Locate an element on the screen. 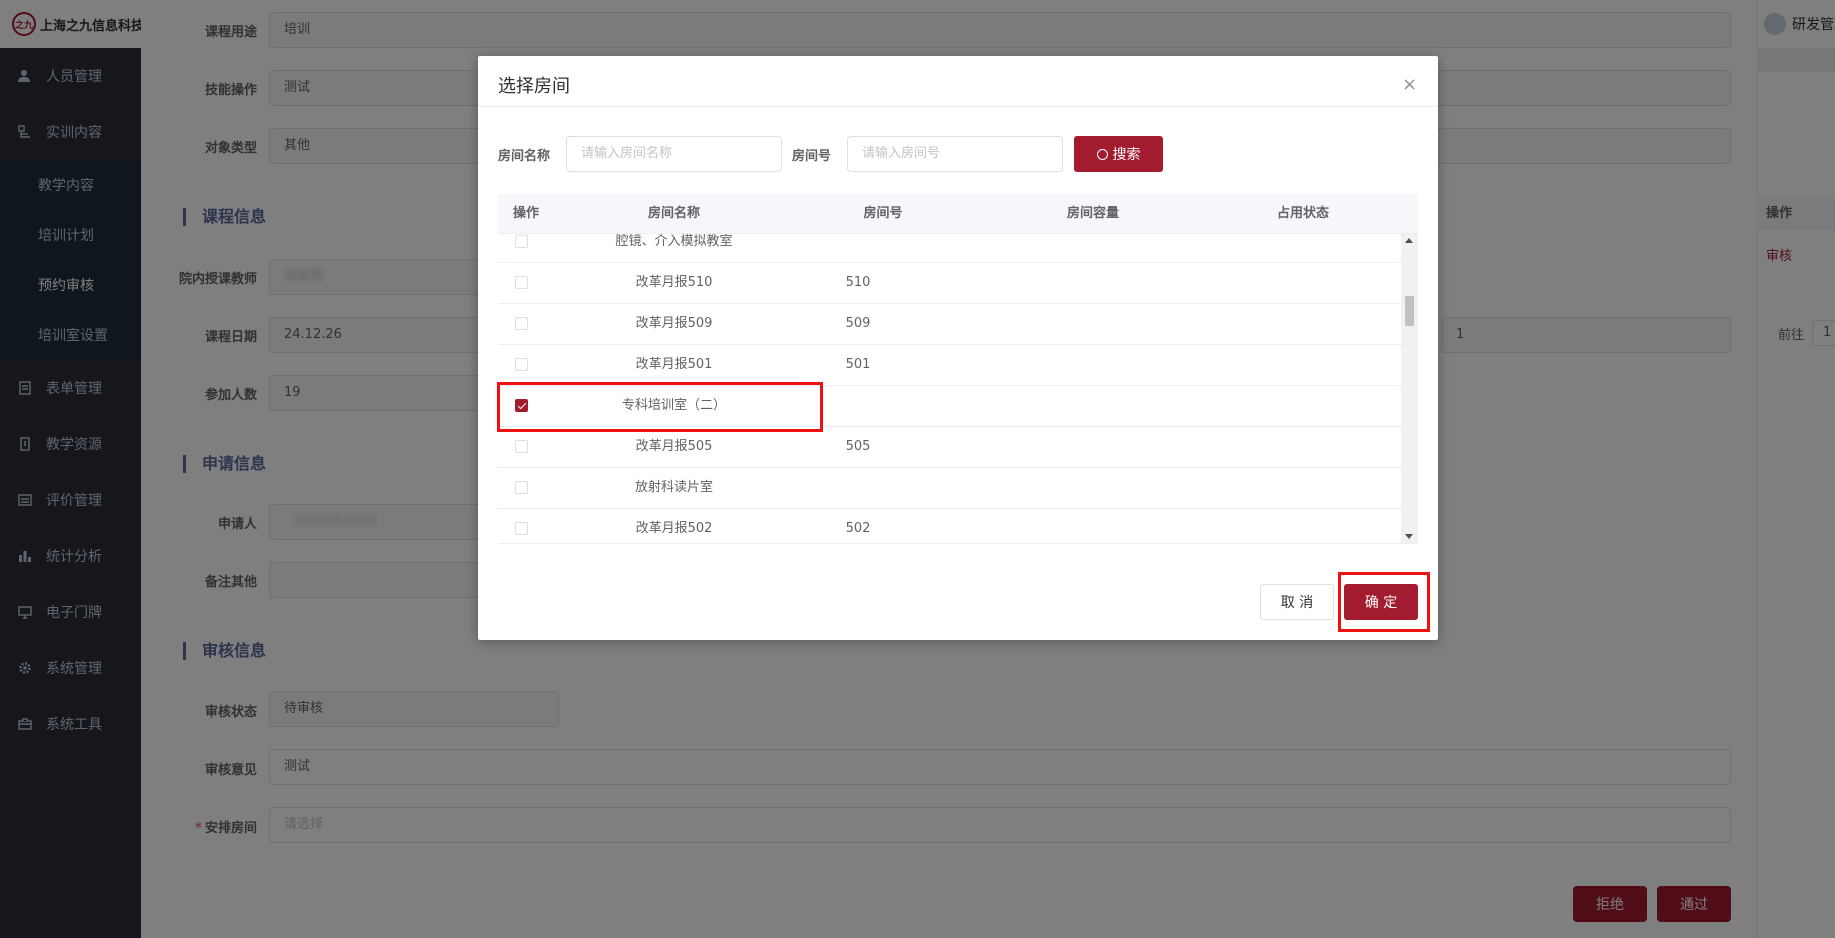 This screenshot has height=938, width=1835. cancel-button: 取 消 is located at coordinates (1297, 602).